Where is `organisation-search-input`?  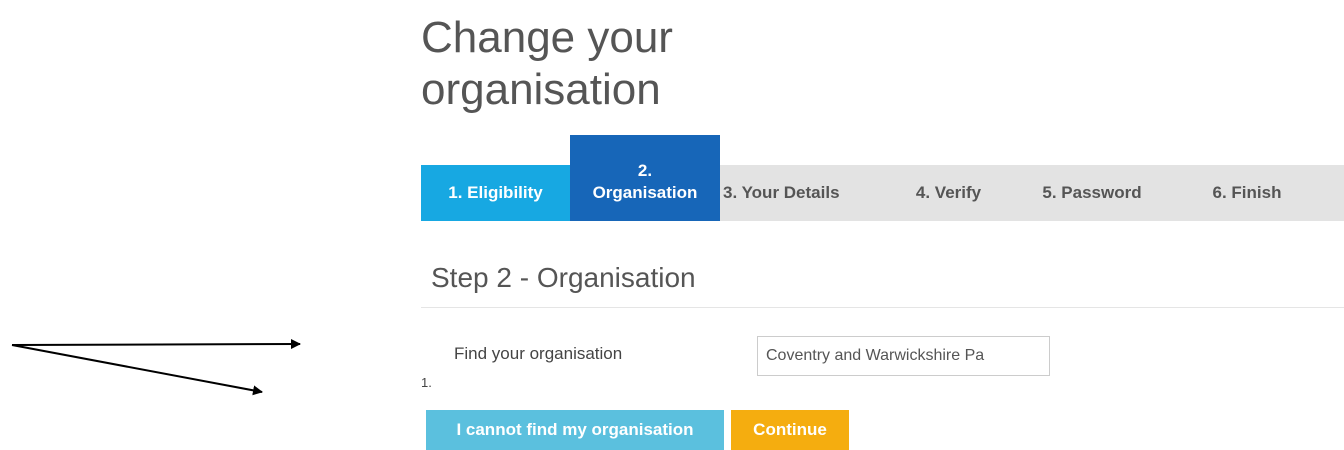 organisation-search-input is located at coordinates (903, 356).